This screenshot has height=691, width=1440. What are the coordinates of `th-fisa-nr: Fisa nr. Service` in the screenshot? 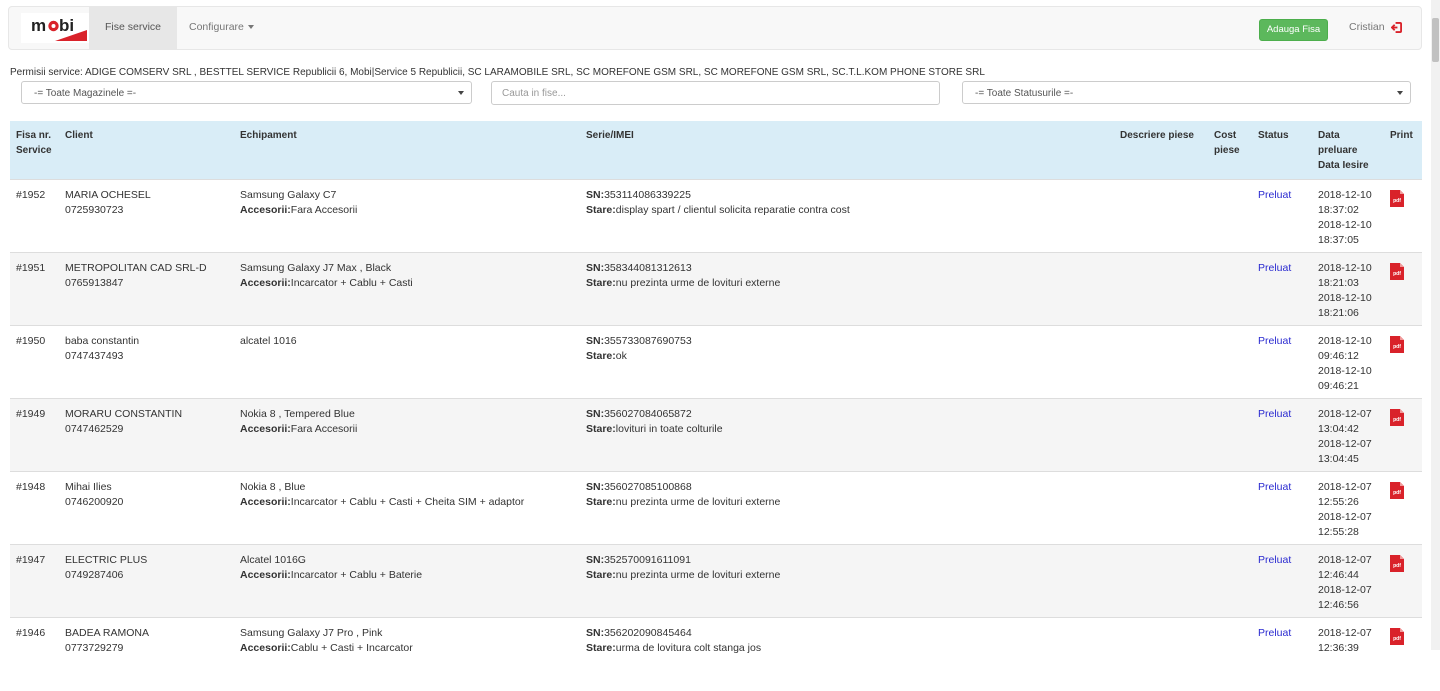 It's located at (34, 143).